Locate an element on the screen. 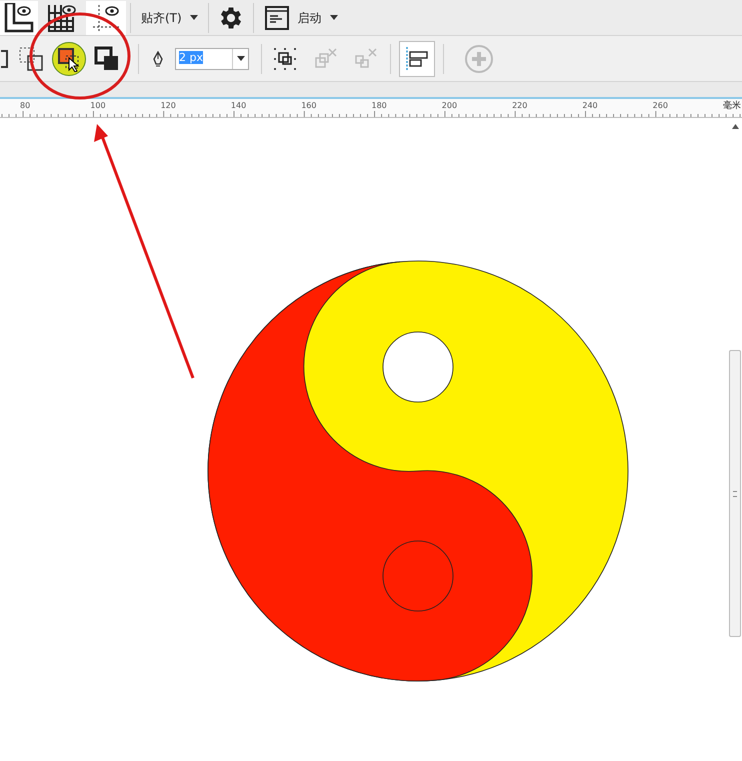 This screenshot has width=742, height=761. ruler-label: 260 is located at coordinates (660, 106).